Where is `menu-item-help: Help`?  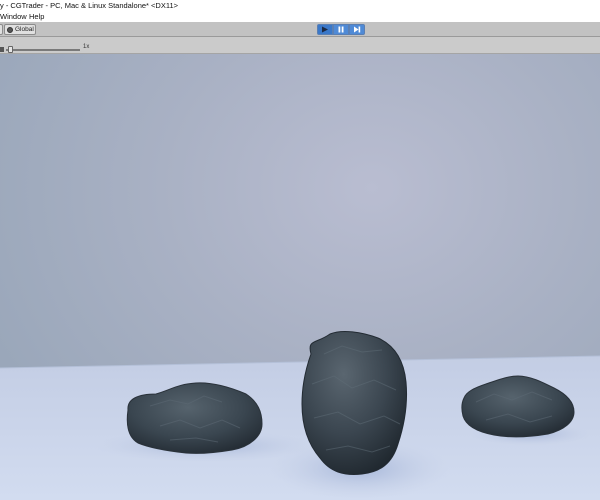
menu-item-help: Help is located at coordinates (36, 16).